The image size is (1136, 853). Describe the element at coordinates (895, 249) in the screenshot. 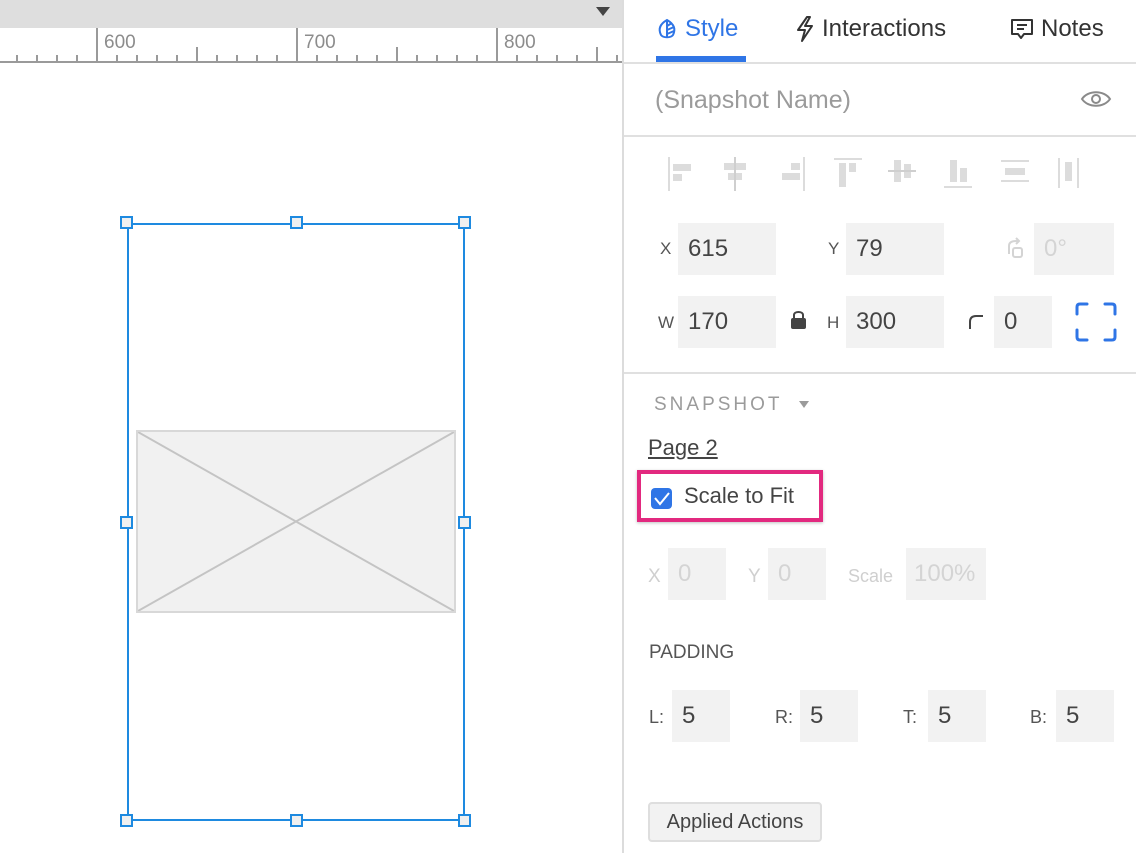

I see `y-input: 79` at that location.